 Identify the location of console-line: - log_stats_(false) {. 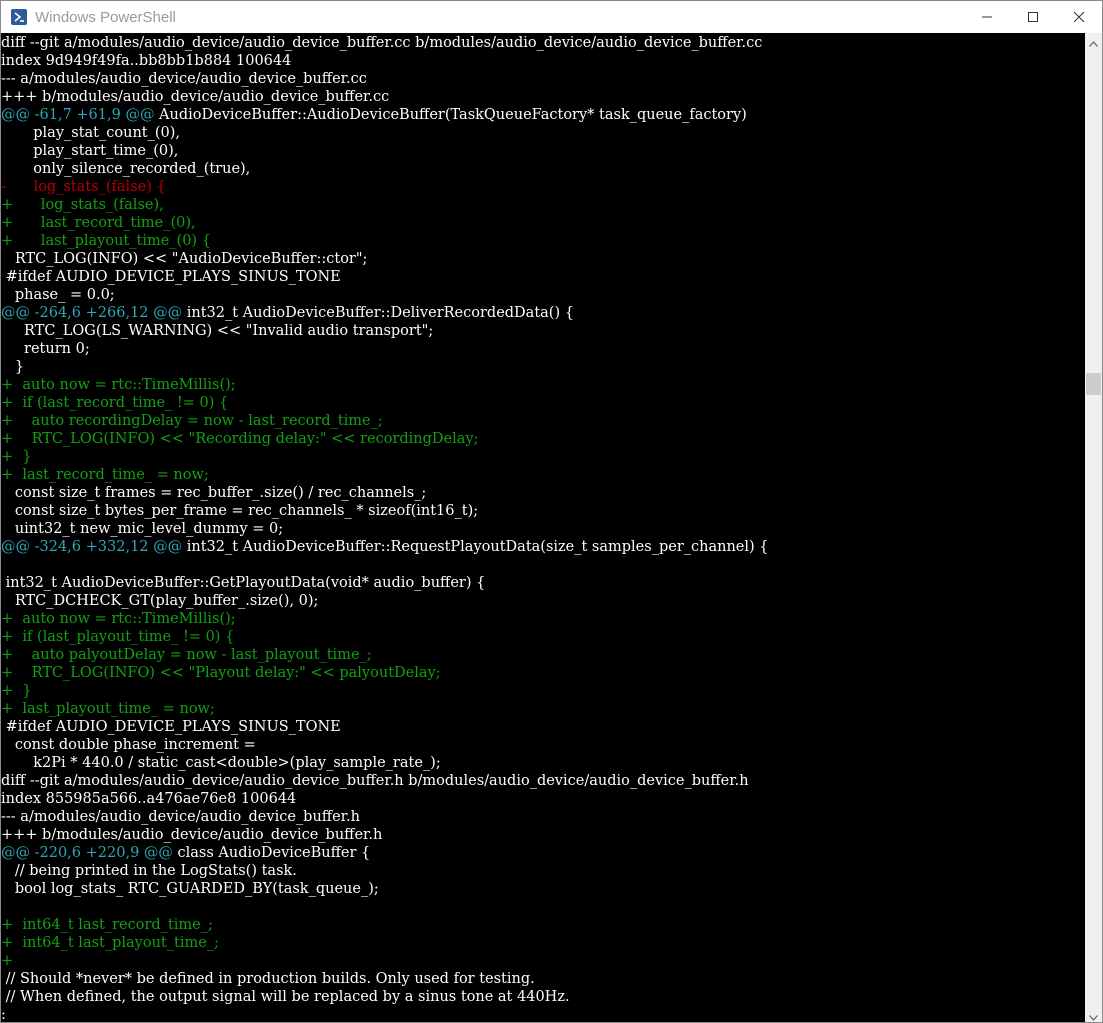
(83, 187).